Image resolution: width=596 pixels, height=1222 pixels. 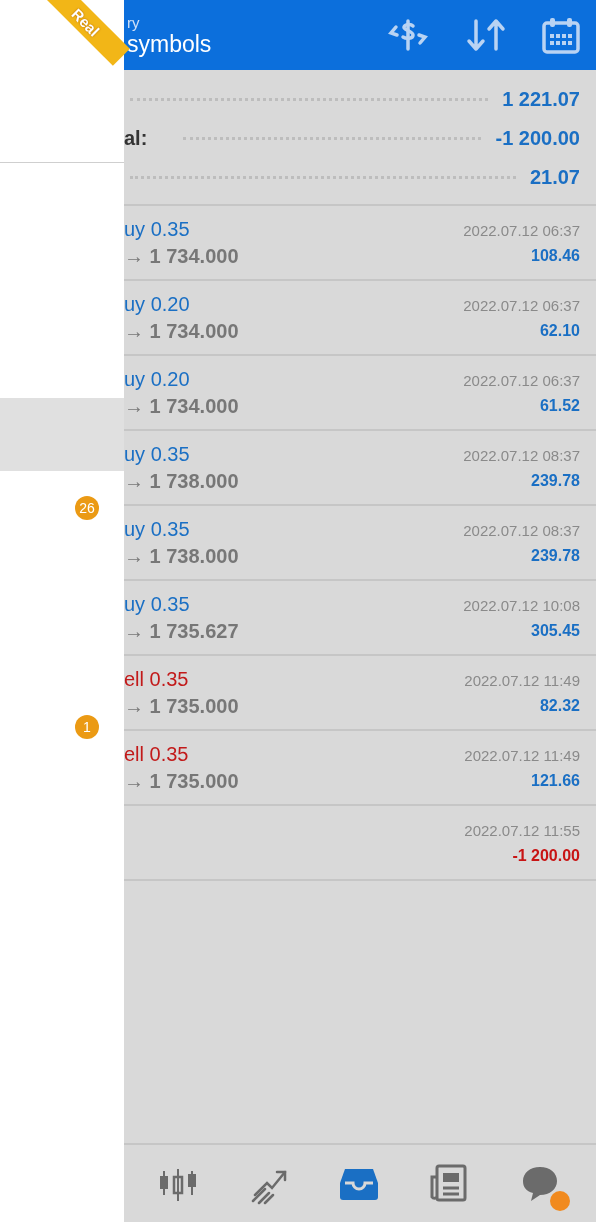 What do you see at coordinates (62, 507) in the screenshot?
I see `drawer-item: 26` at bounding box center [62, 507].